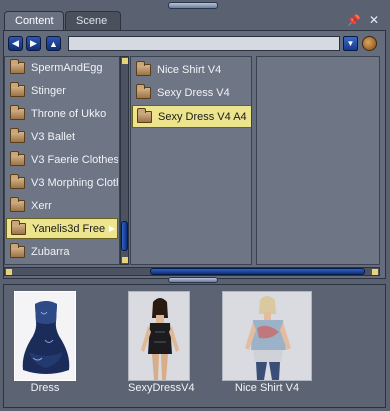 The width and height of the screenshot is (390, 411). I want to click on folder-item: Throne of Ukko, so click(62, 113).